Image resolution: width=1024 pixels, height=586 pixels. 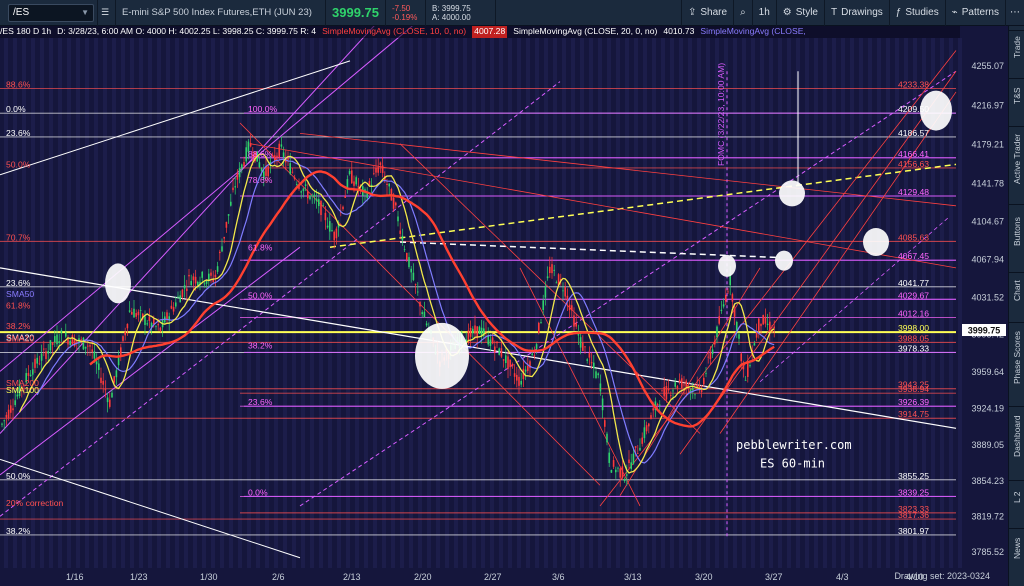 I want to click on side-tab-news: News, so click(x=1016, y=548).